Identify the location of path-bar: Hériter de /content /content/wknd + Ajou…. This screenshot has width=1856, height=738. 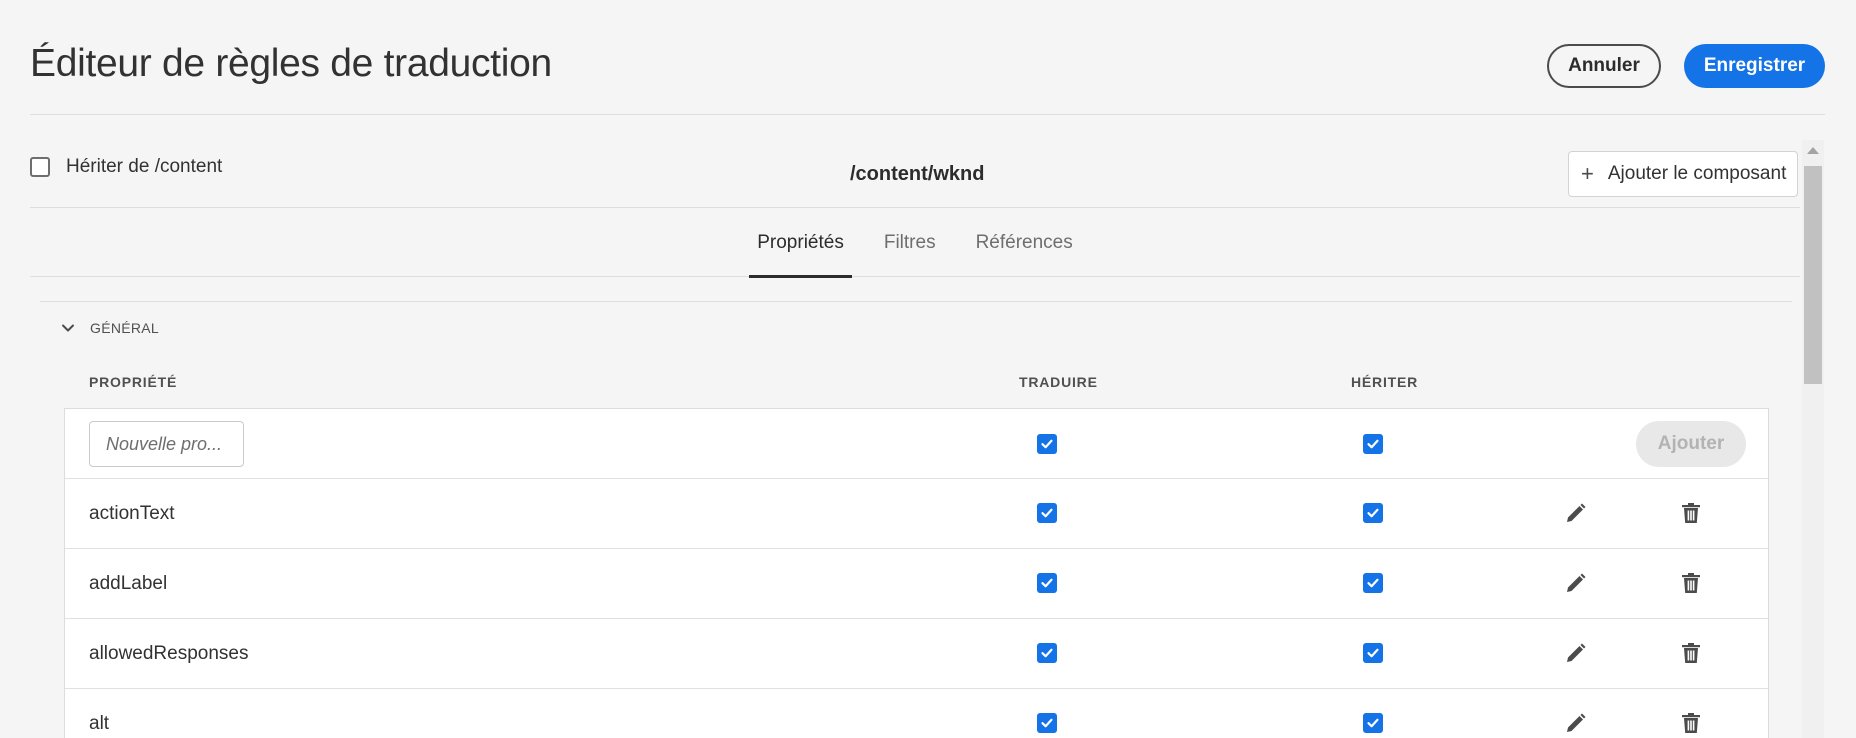
(915, 161).